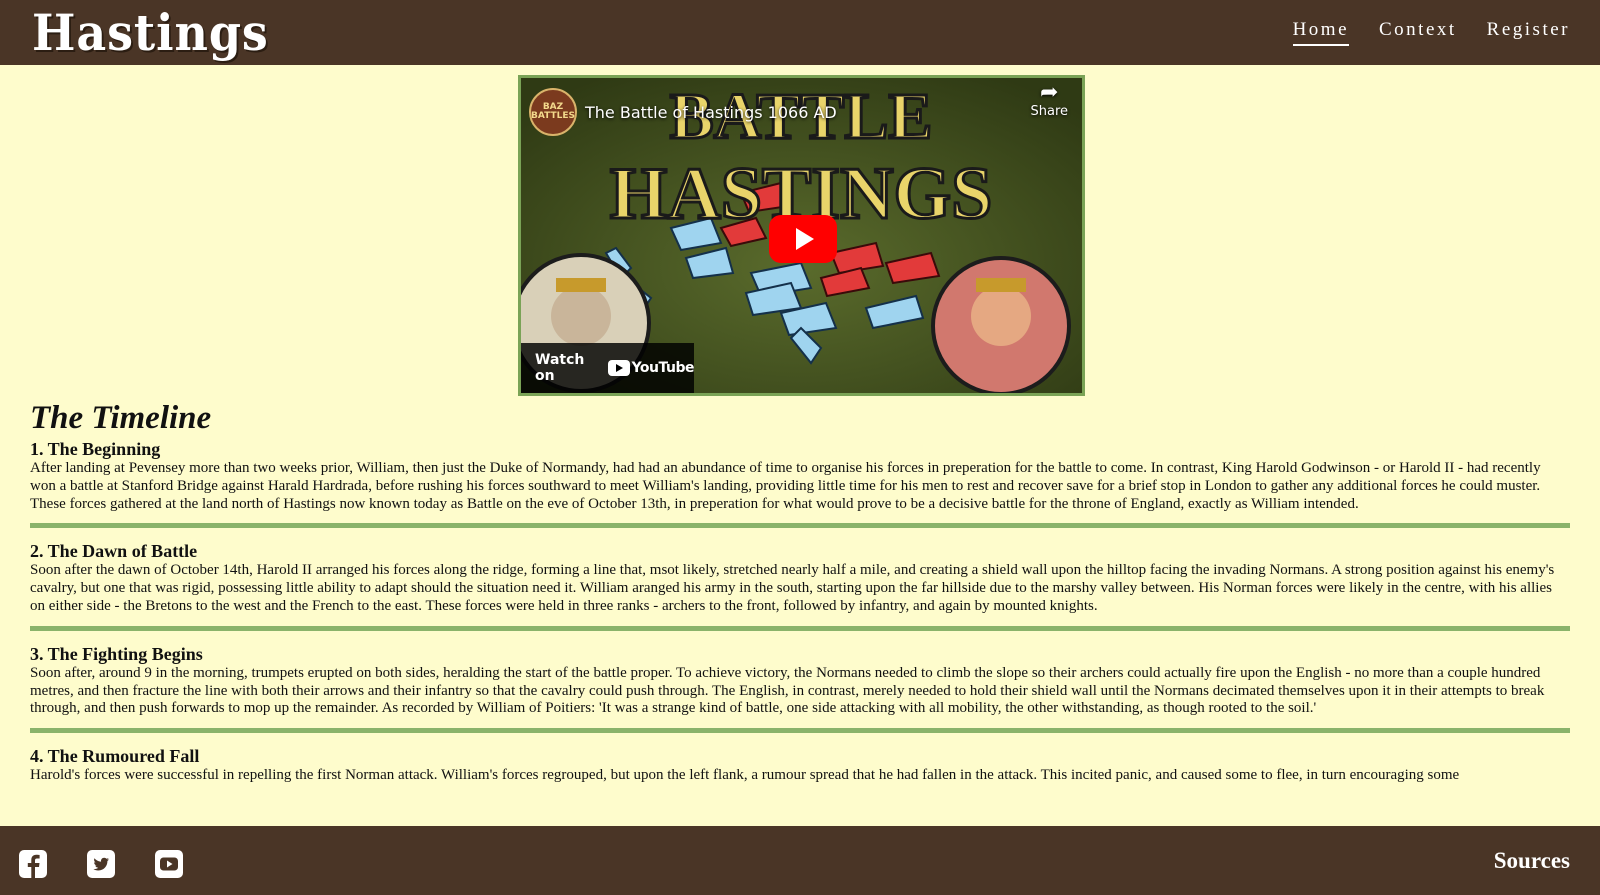 This screenshot has width=1600, height=895. What do you see at coordinates (618, 368) in the screenshot?
I see `youtube-play-icon` at bounding box center [618, 368].